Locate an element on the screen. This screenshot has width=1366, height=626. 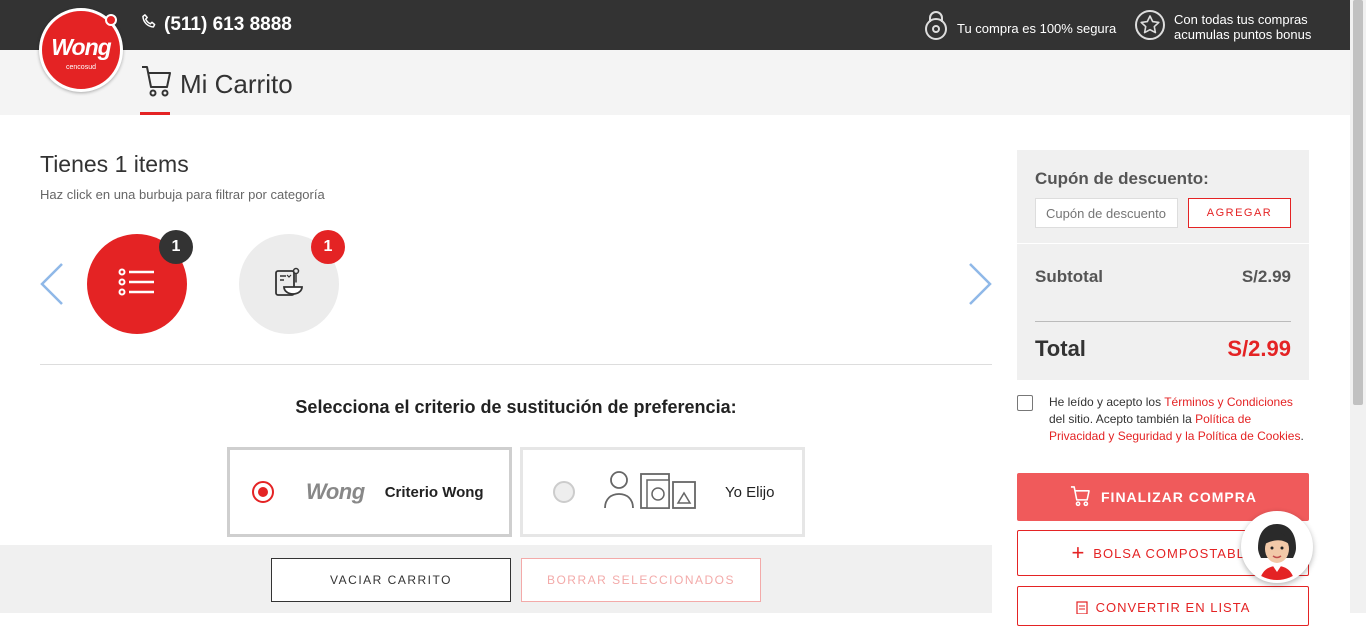
summary-divider is located at coordinates (1163, 243).